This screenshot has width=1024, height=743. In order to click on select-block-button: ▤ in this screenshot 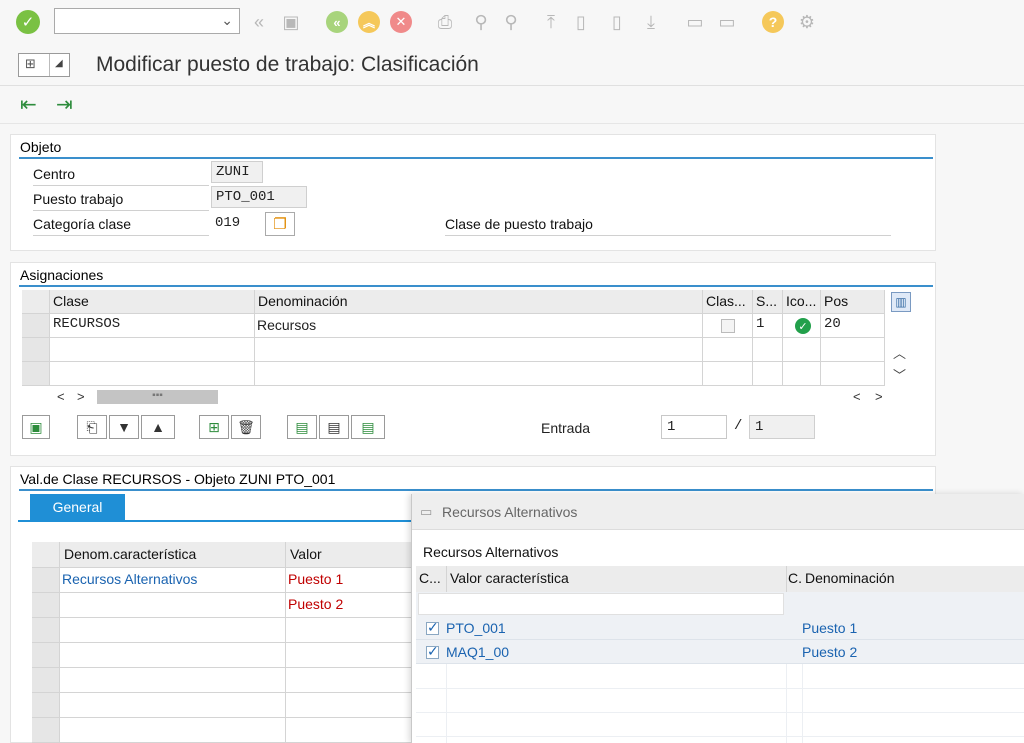, I will do `click(302, 427)`.